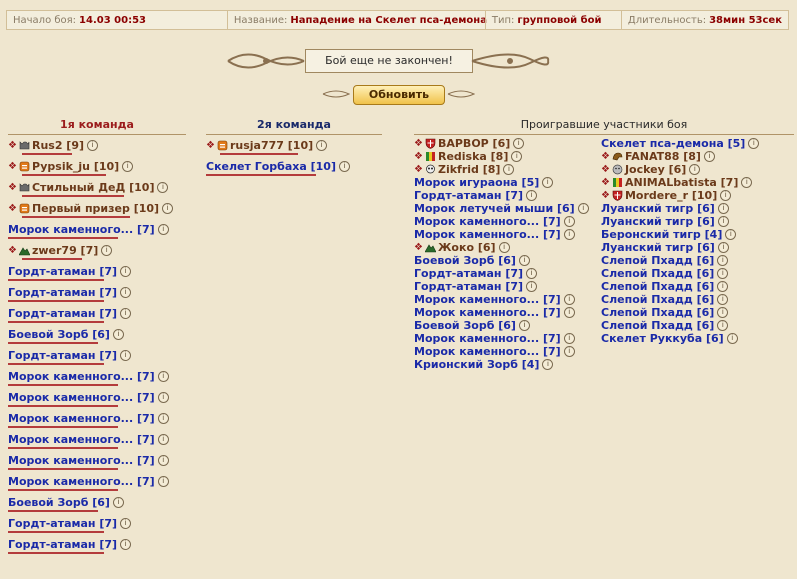  Describe the element at coordinates (271, 145) in the screenshot. I see `player-name-link: rusja777 [10]` at that location.